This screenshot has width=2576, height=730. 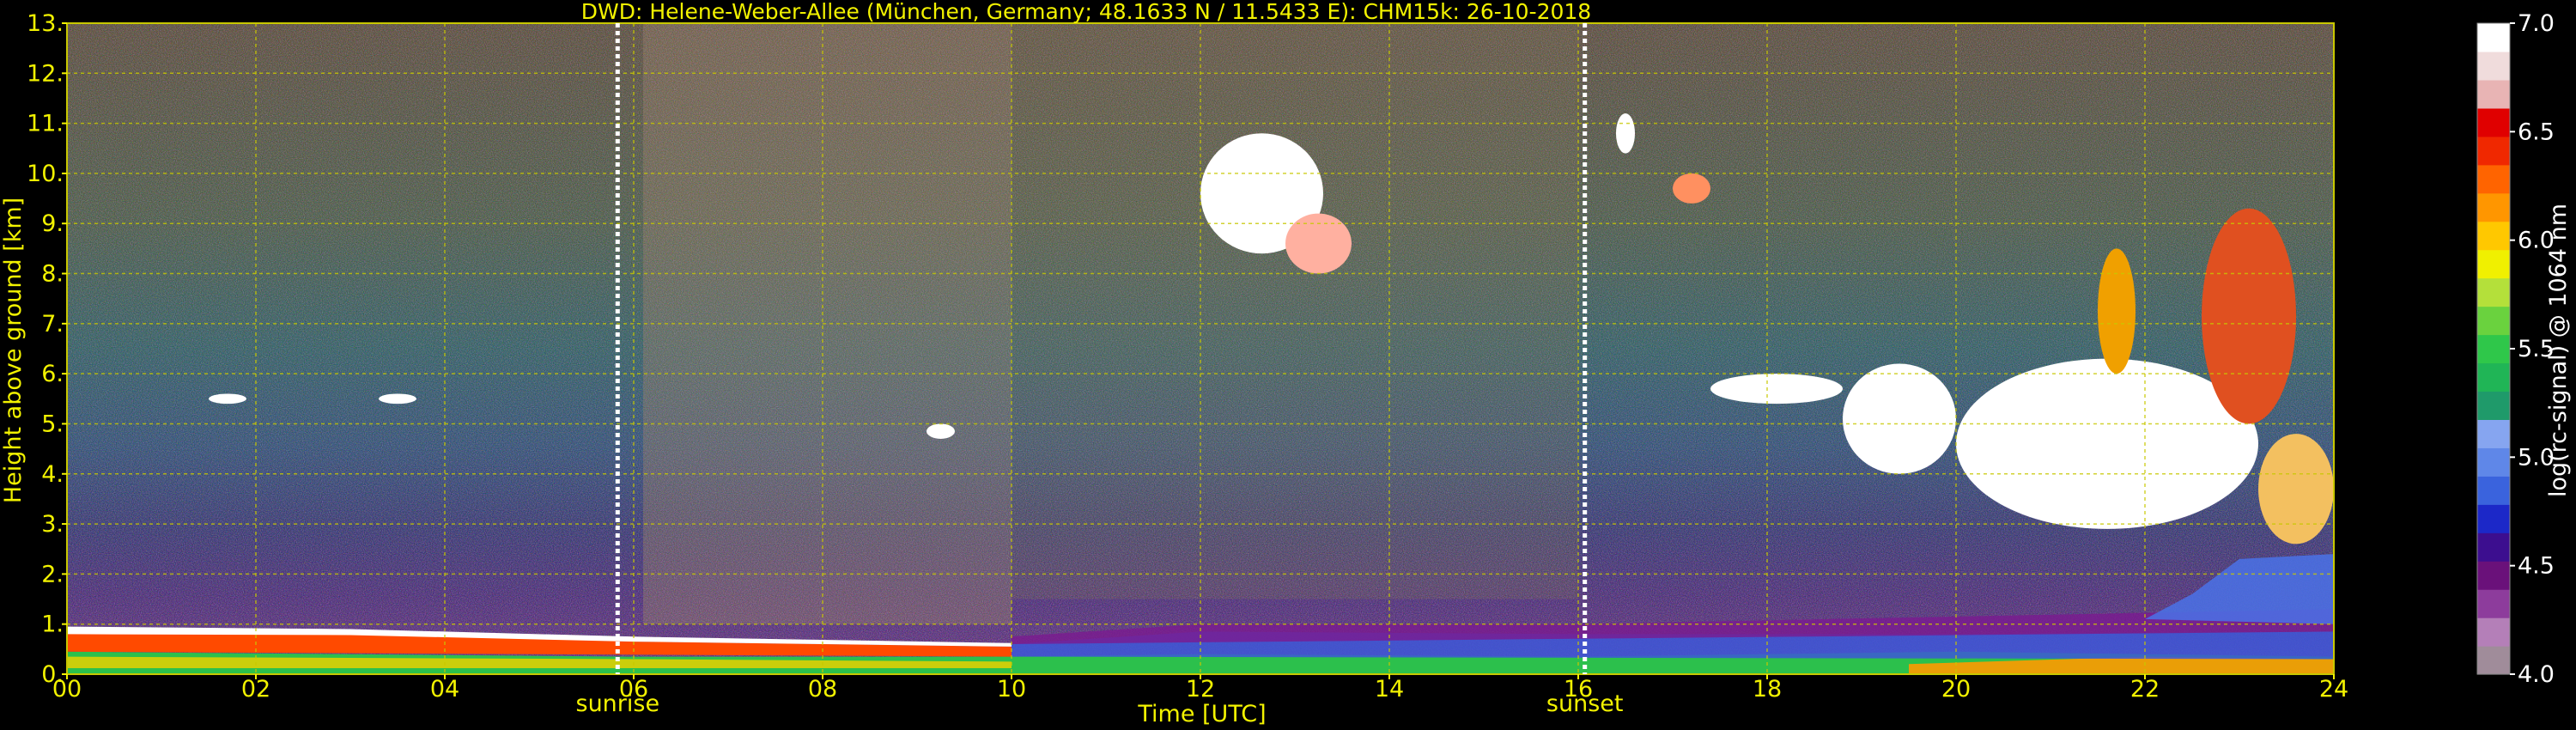 I want to click on y-tick-label: 1., so click(x=52, y=624).